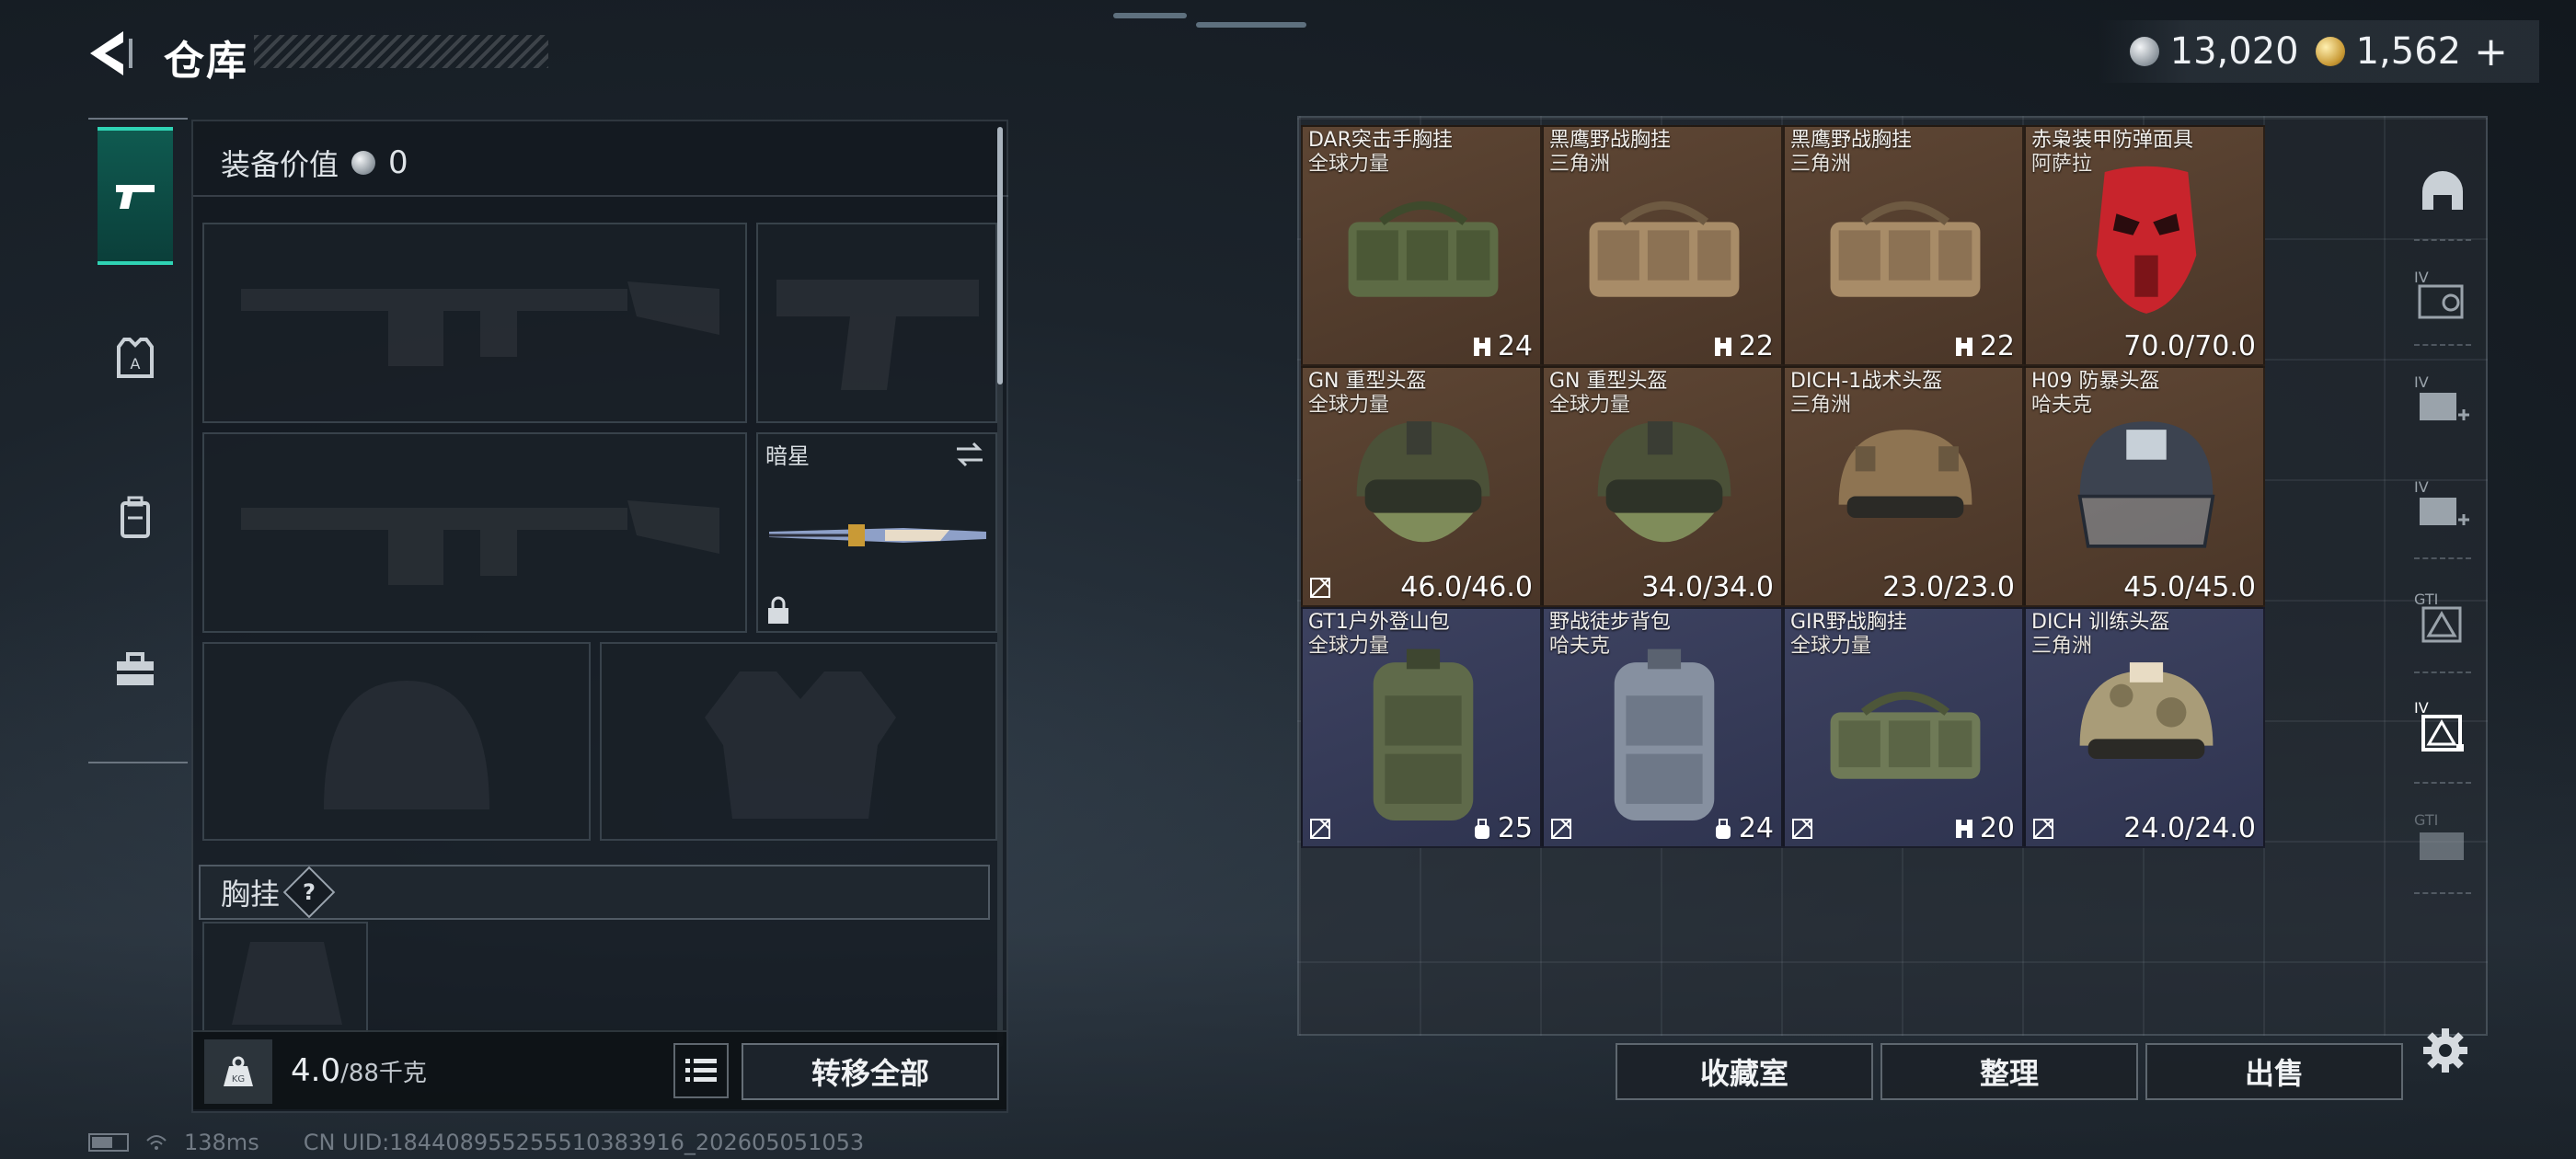 This screenshot has height=1159, width=2576. What do you see at coordinates (1821, 164) in the screenshot?
I see `item-faction: 三角洲` at bounding box center [1821, 164].